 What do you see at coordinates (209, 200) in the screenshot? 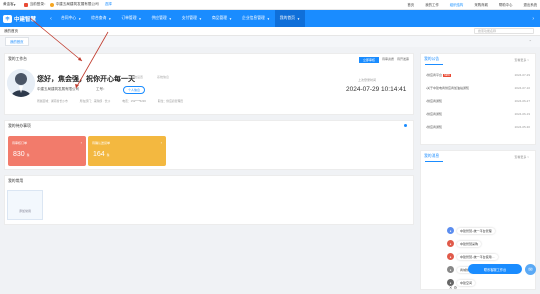
I see `frequent-panel: 我的常用` at bounding box center [209, 200].